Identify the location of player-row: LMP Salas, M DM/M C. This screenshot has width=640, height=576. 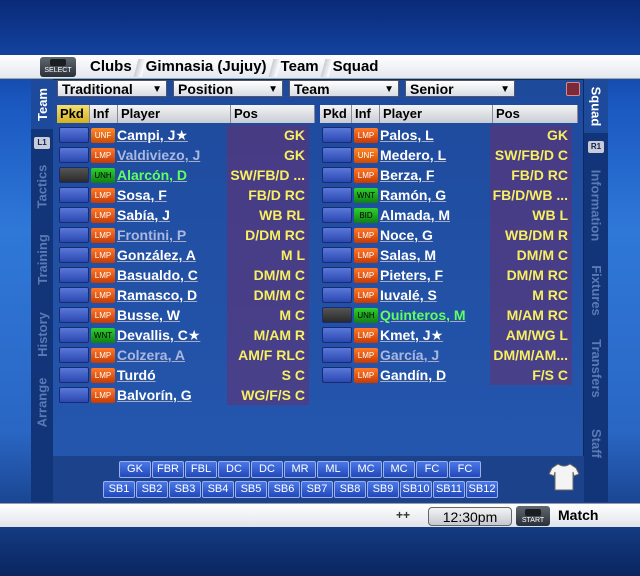
(446, 255).